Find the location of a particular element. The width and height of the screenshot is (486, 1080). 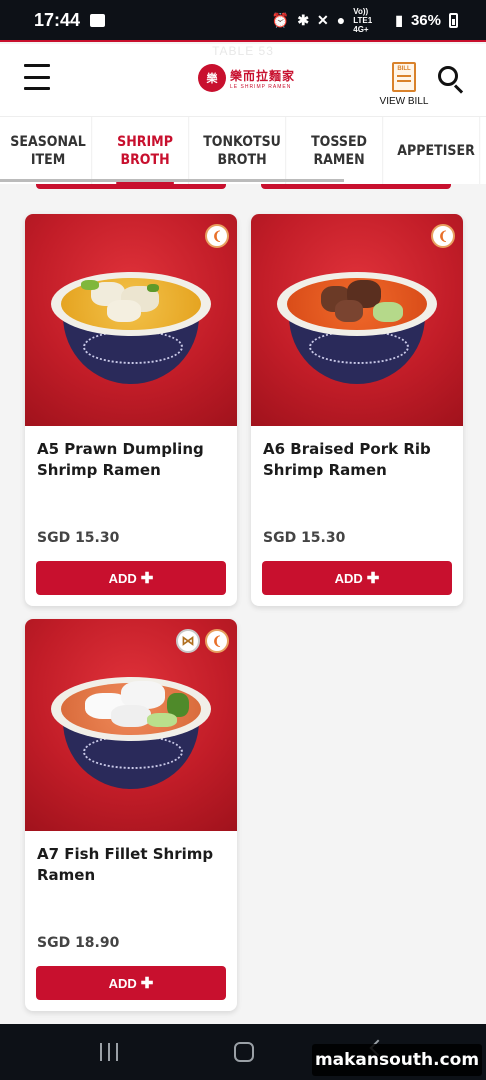

status-bar: 17:44 ⏰ ✱ ✕ ● Vo)) LTE1 4G+ ▮ 36% is located at coordinates (243, 21).